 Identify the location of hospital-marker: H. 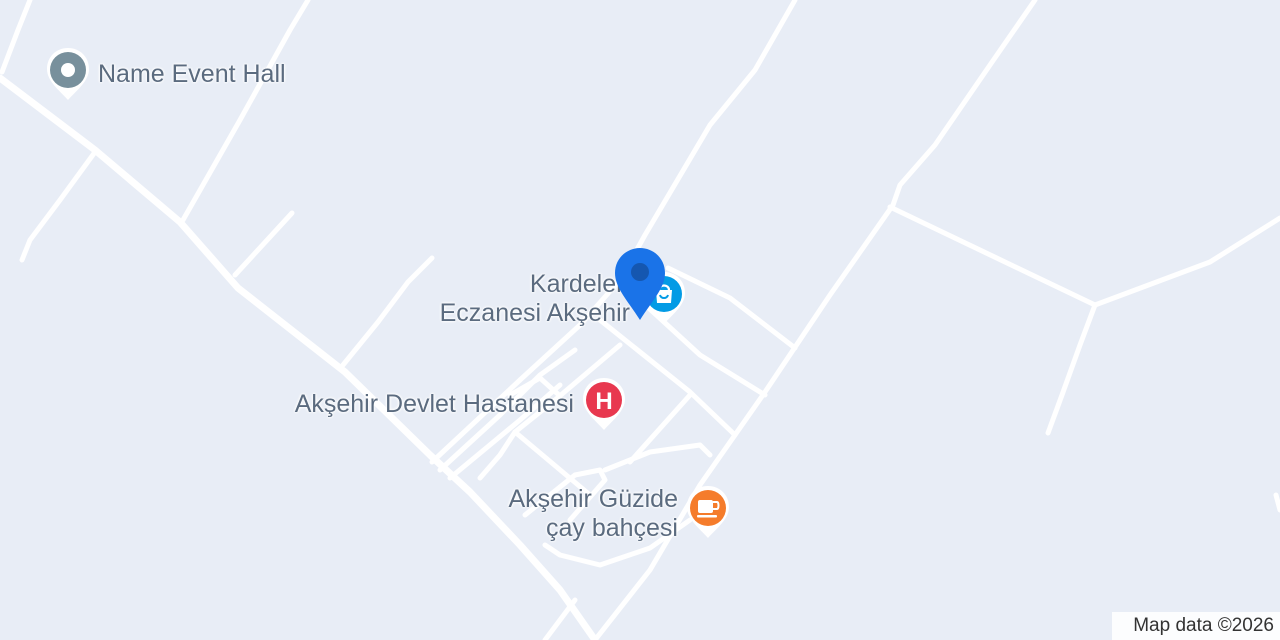
(604, 404).